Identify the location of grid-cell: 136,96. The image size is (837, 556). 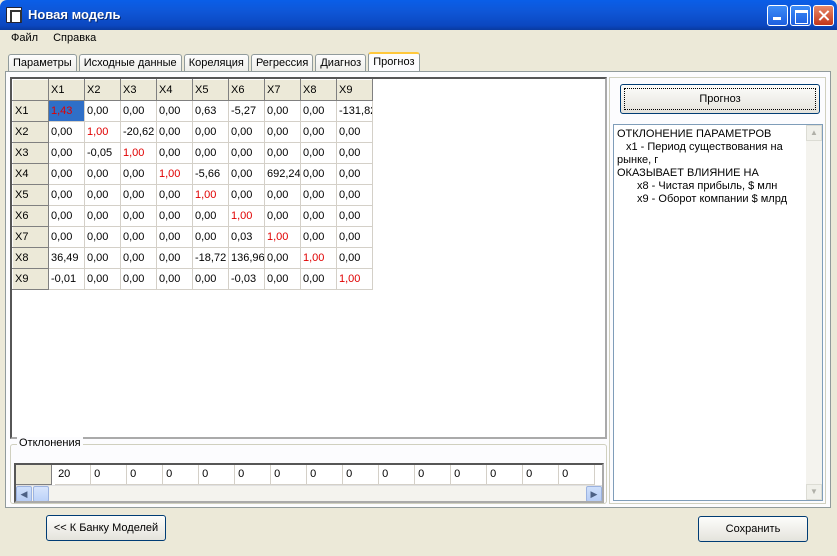
(246, 258).